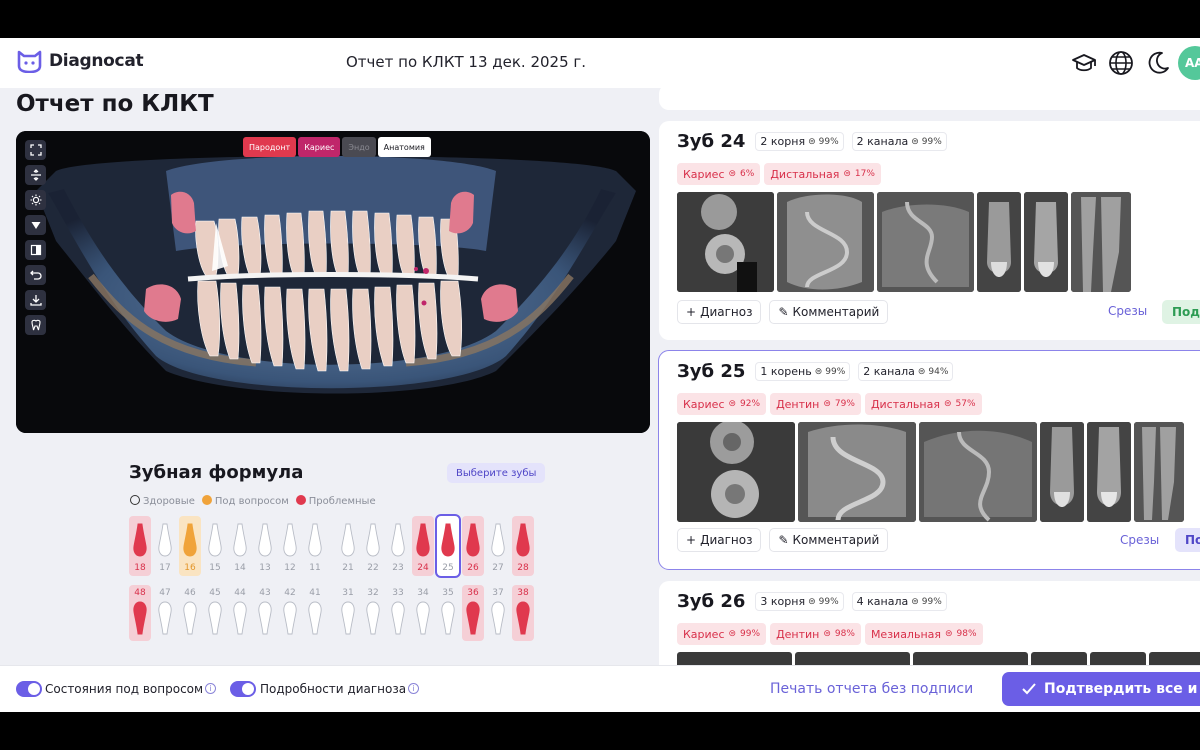 The image size is (1200, 750). I want to click on tooth-35: 35, so click(448, 613).